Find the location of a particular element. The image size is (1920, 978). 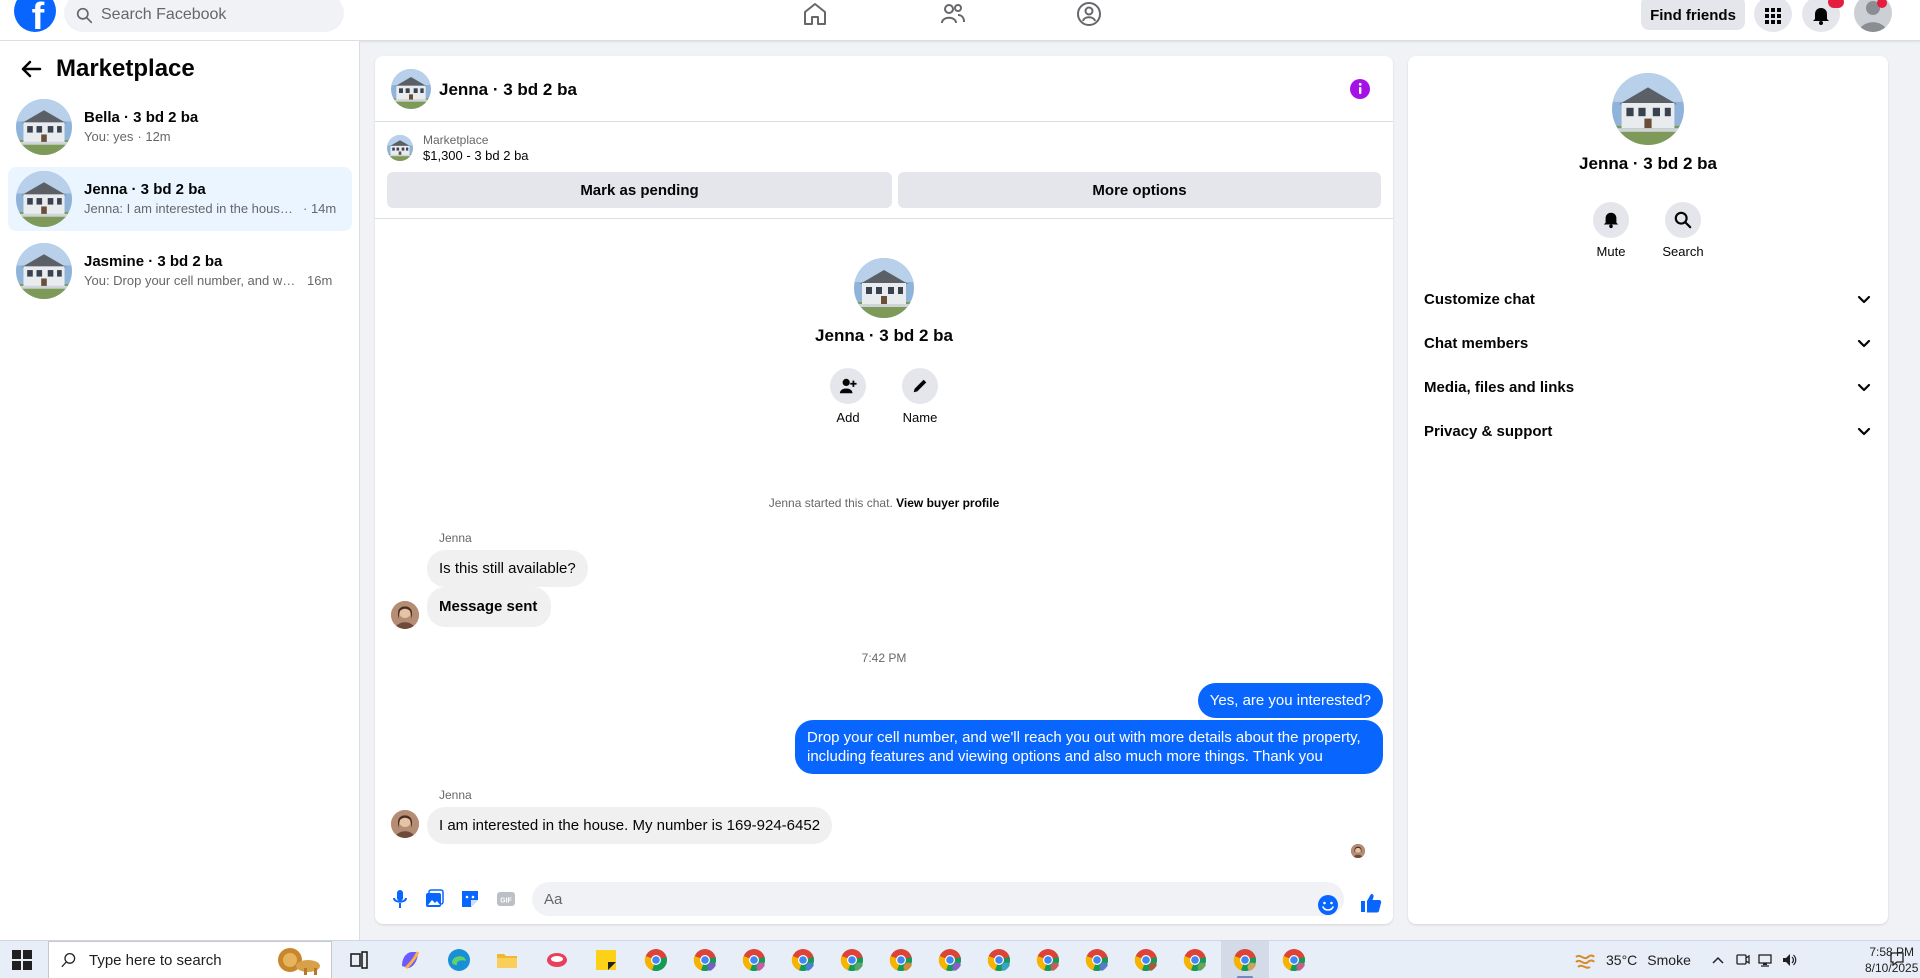

chat-members-section: Chat members is located at coordinates (1648, 343).